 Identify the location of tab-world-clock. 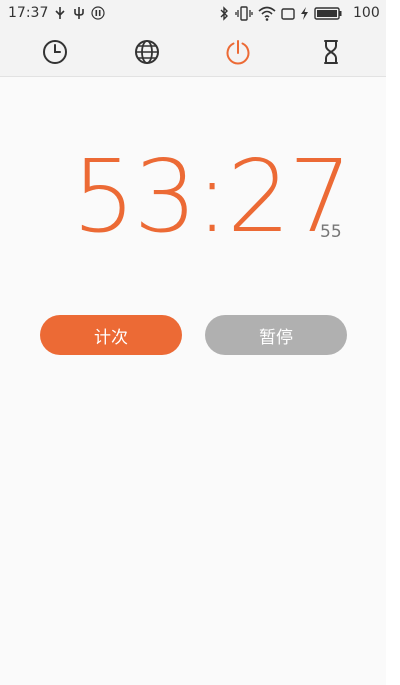
(147, 52).